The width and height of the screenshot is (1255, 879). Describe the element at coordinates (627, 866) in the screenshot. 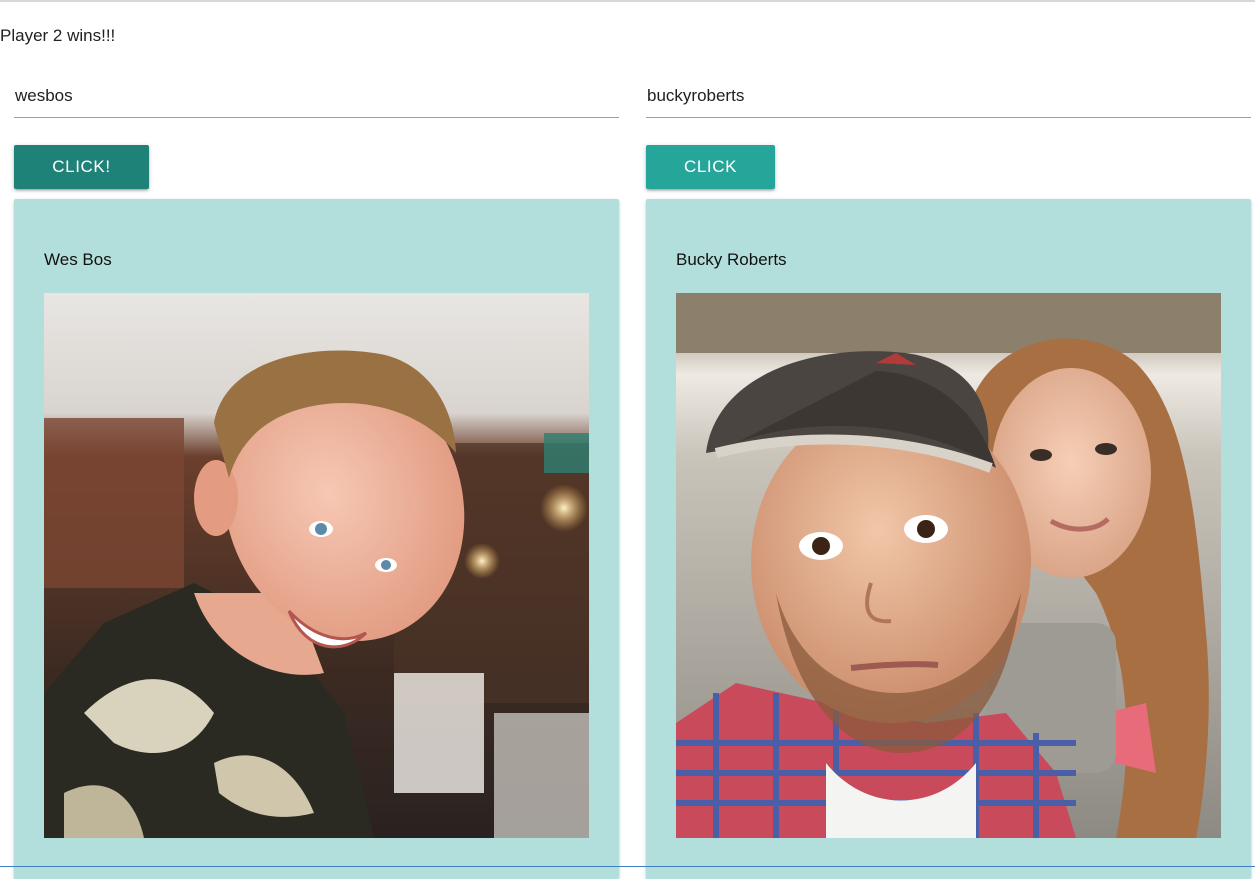

I see `bottom-divider` at that location.